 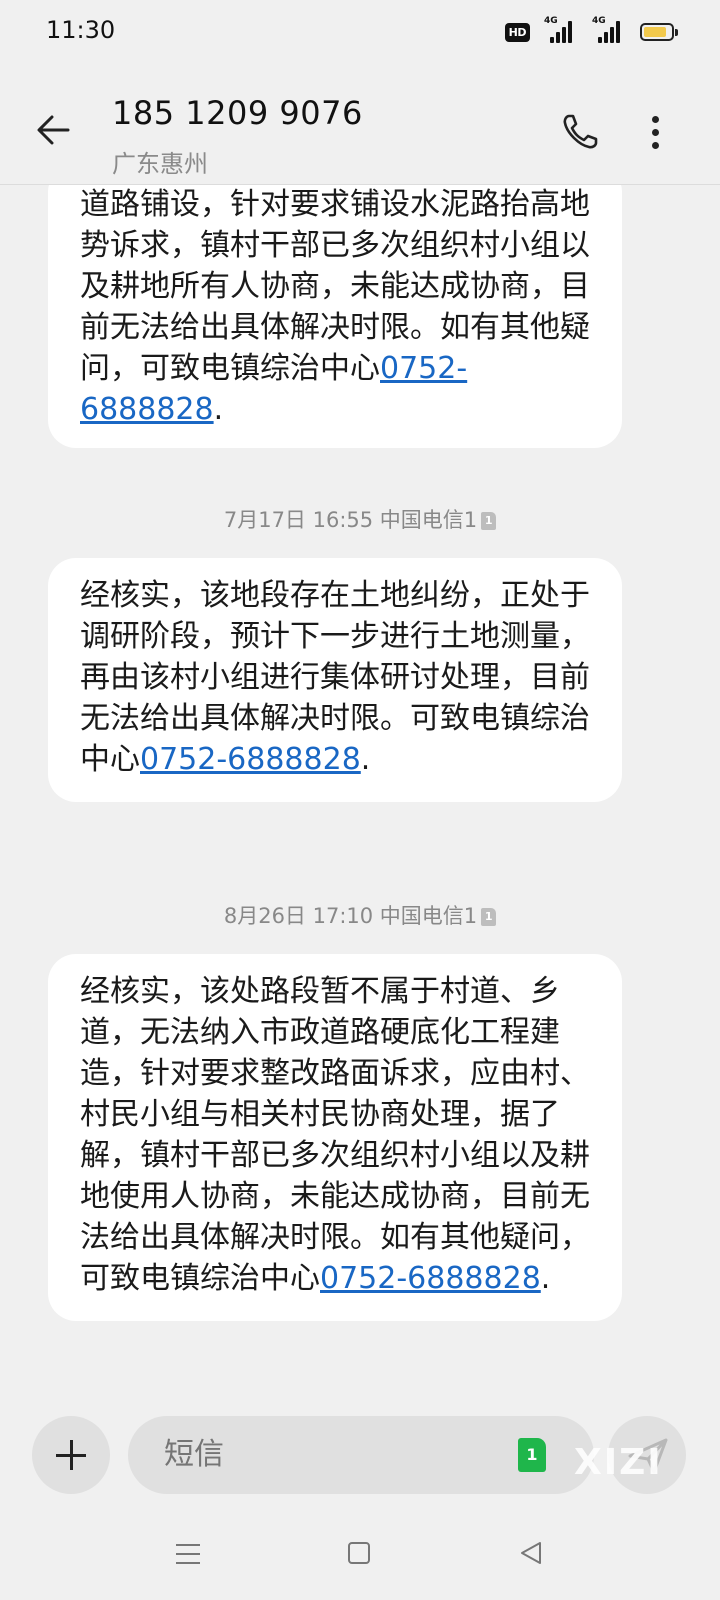 What do you see at coordinates (609, 30) in the screenshot?
I see `signal-icon-sim2: 4G` at bounding box center [609, 30].